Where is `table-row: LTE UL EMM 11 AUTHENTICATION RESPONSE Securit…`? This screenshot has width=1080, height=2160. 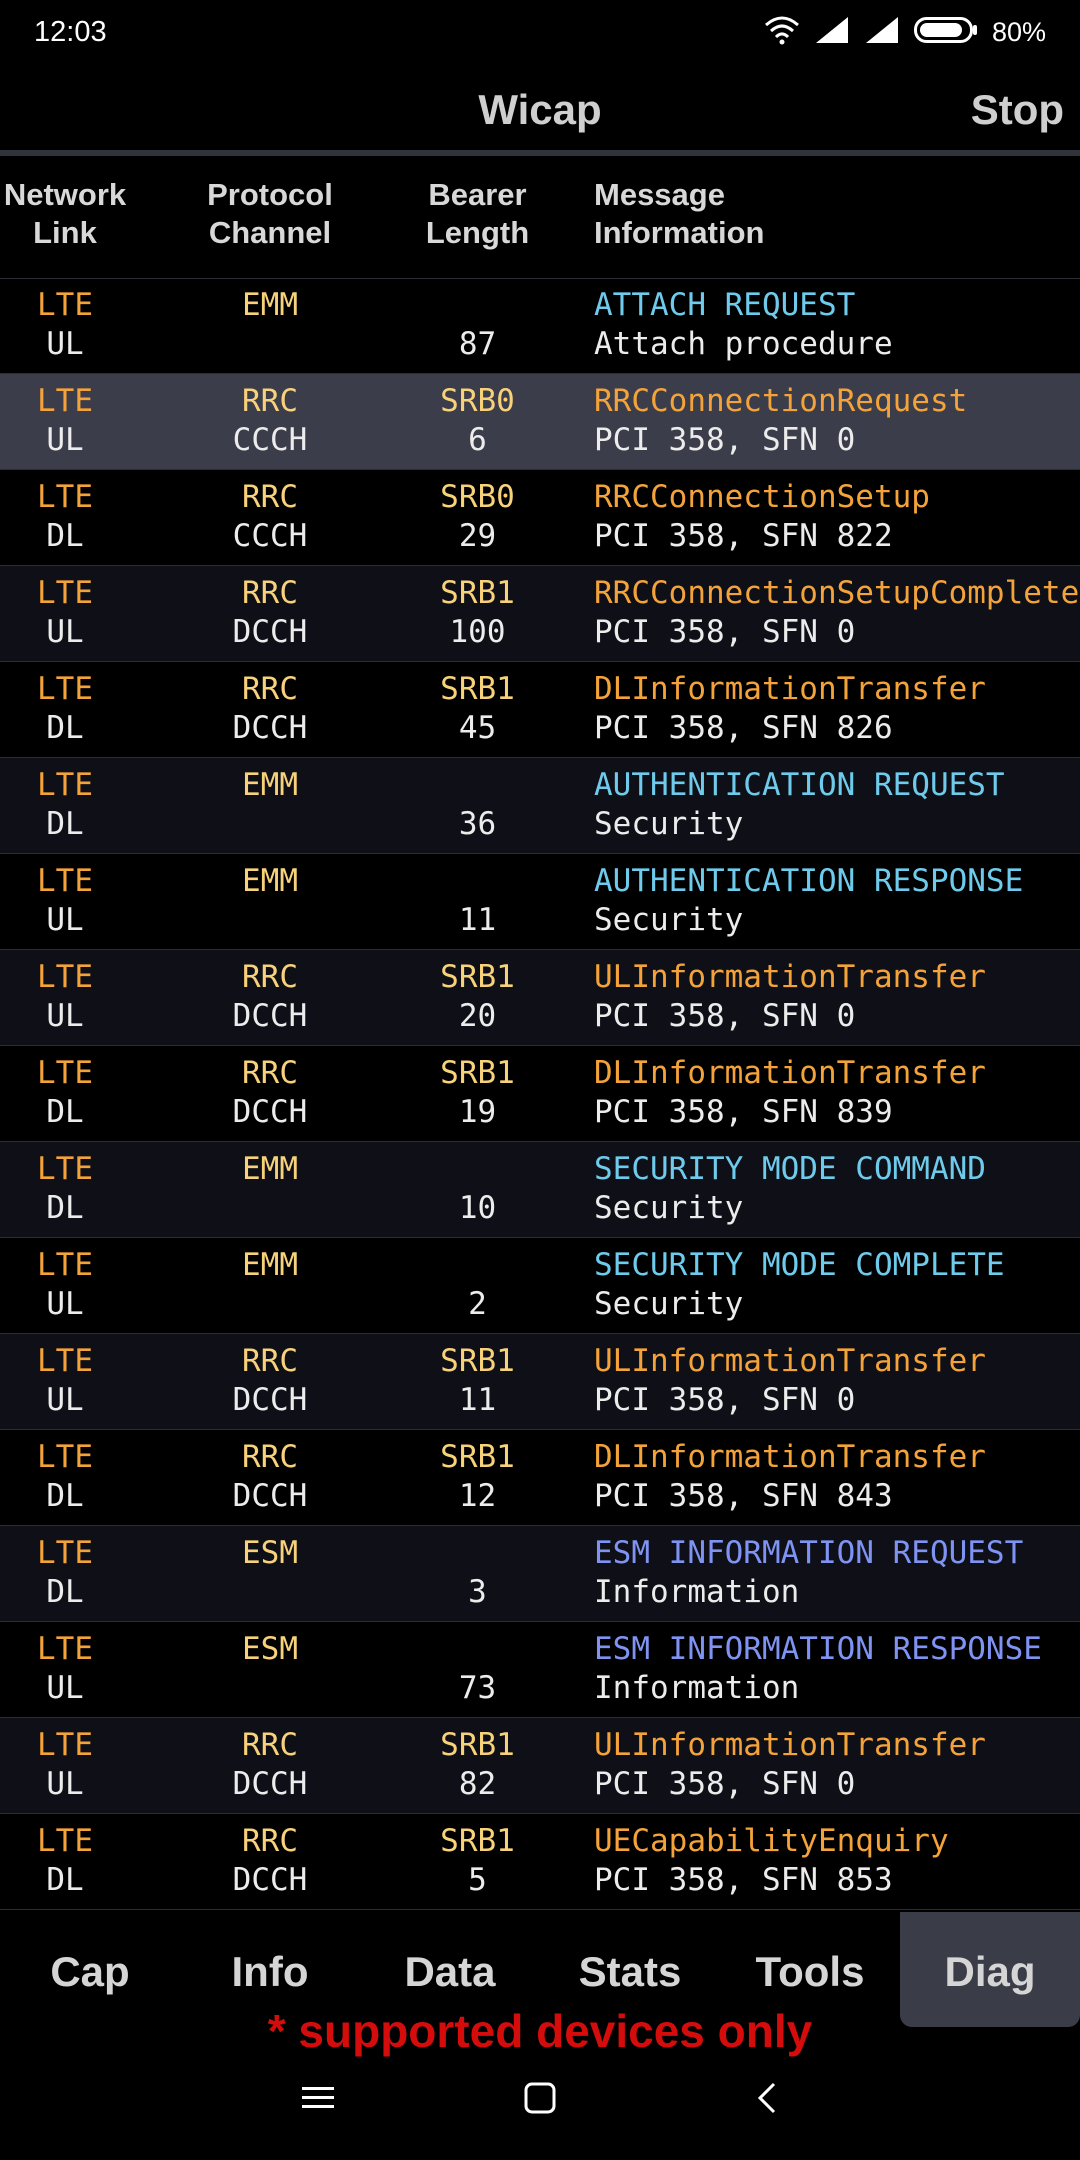 table-row: LTE UL EMM 11 AUTHENTICATION RESPONSE Securit… is located at coordinates (540, 902).